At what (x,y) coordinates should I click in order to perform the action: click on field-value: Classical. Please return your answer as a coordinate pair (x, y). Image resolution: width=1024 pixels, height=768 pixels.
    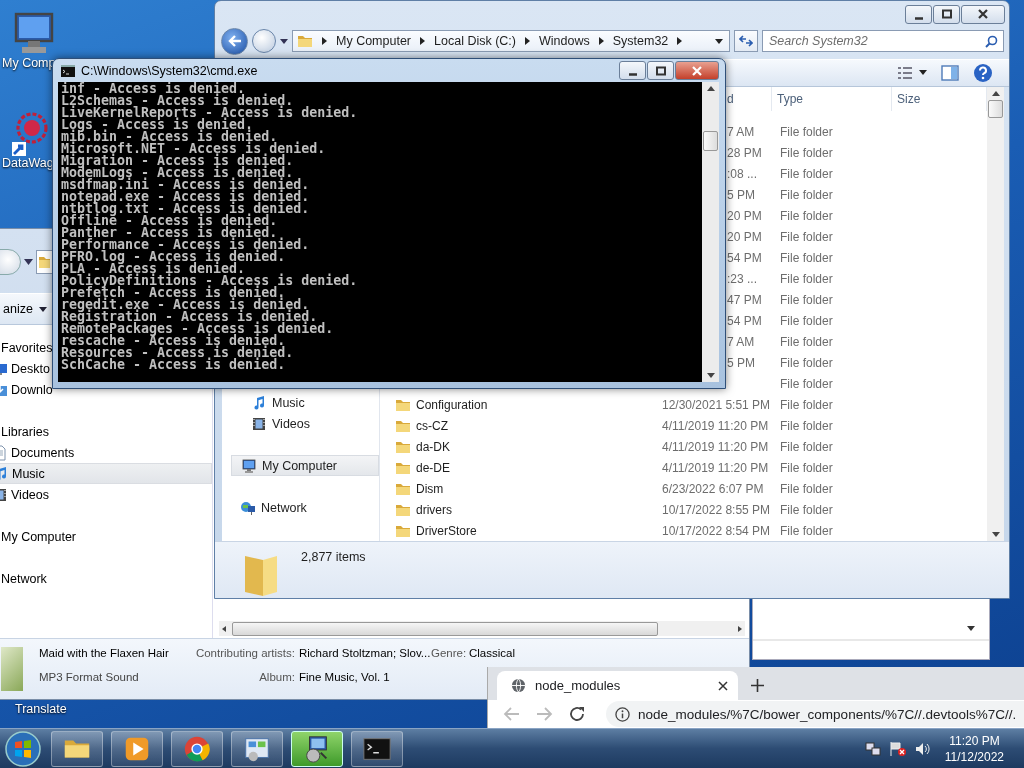
    Looking at the image, I should click on (492, 654).